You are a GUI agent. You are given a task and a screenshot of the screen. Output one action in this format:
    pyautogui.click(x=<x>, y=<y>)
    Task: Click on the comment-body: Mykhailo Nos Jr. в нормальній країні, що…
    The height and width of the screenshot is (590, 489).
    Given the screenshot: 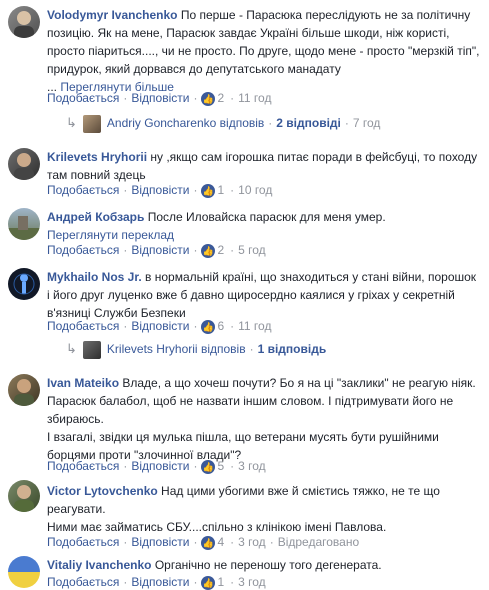 What is the action you would take?
    pyautogui.click(x=264, y=295)
    